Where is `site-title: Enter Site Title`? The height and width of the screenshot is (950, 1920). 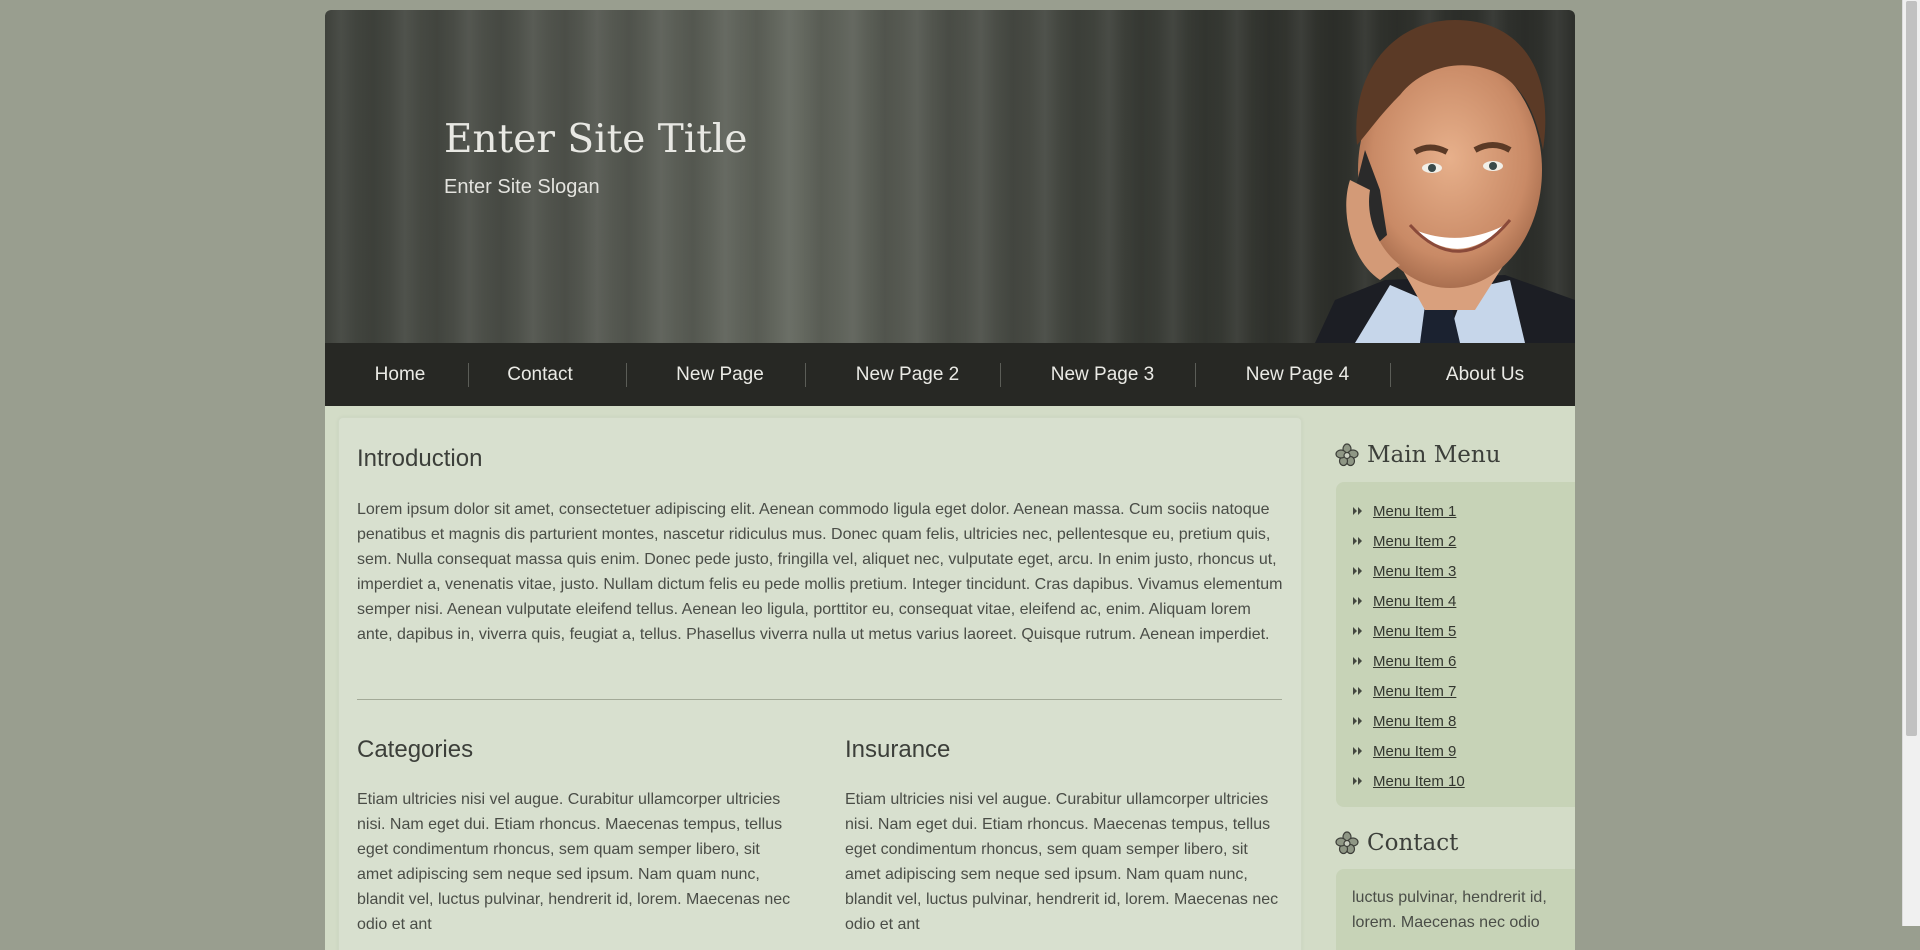
site-title: Enter Site Title is located at coordinates (595, 139).